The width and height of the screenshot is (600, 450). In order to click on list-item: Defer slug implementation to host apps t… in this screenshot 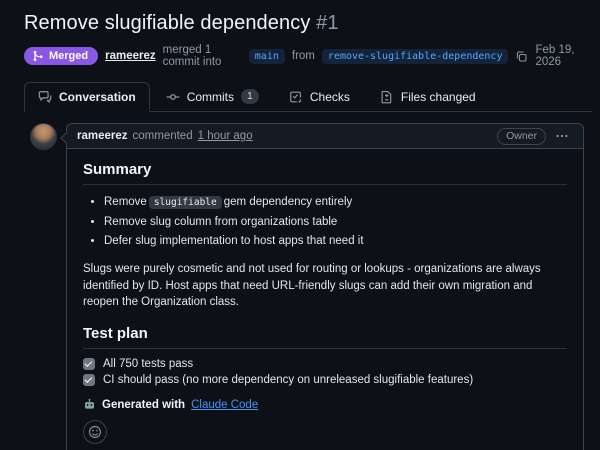, I will do `click(335, 241)`.